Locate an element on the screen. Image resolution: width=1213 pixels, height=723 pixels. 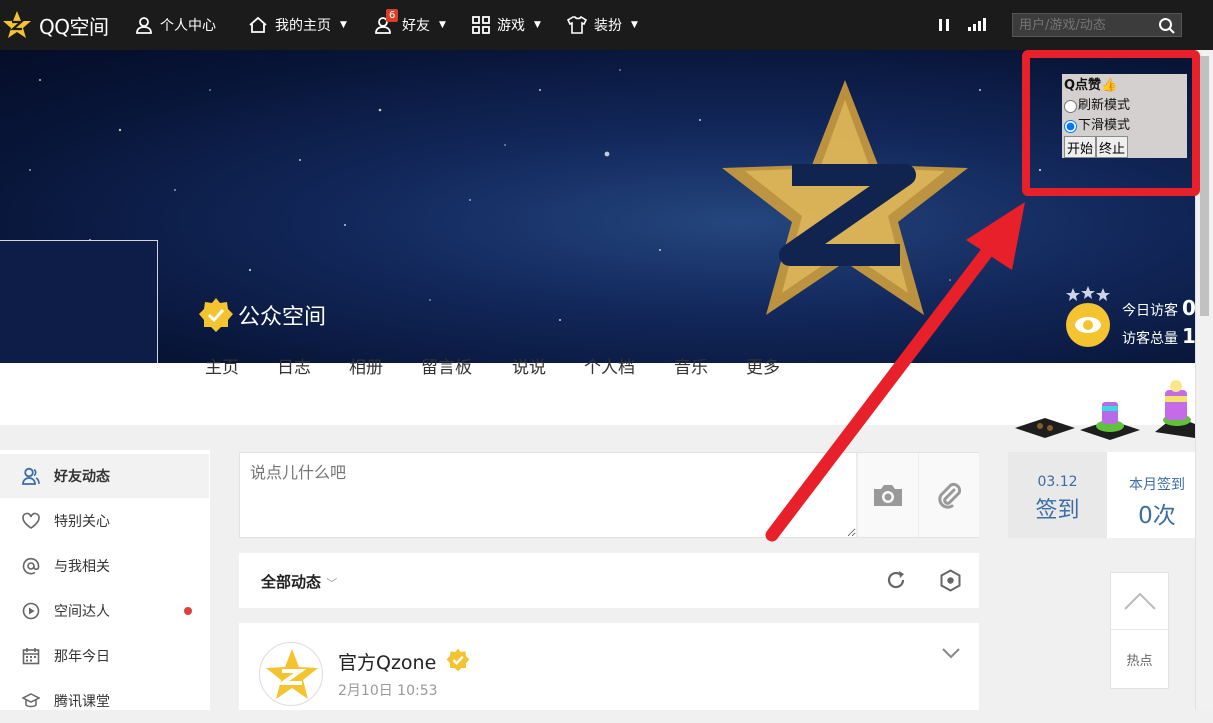
feed-header: 全部动态 ﹀ is located at coordinates (609, 580).